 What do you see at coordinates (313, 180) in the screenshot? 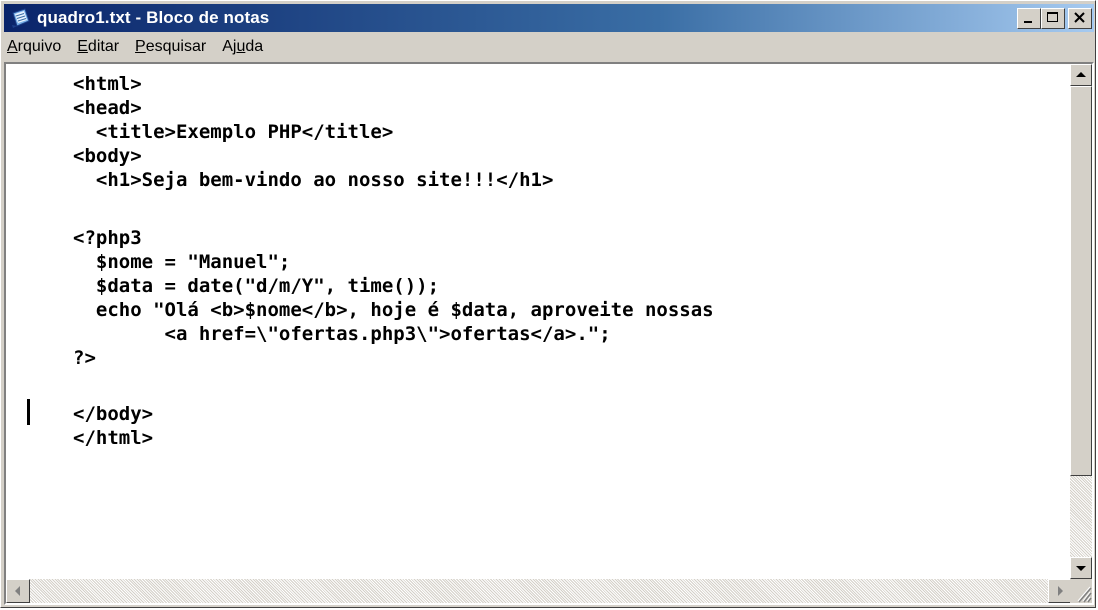
I see `code-line: <h1>Seja bem-vindo ao nosso site!!!</h1>` at bounding box center [313, 180].